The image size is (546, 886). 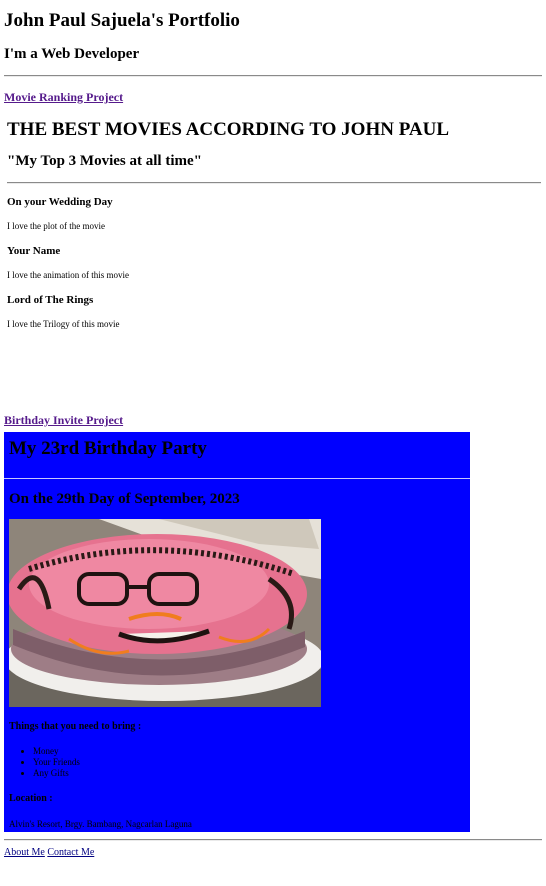 What do you see at coordinates (124, 499) in the screenshot?
I see `birthday-date: On the 29th Day of September, 2023` at bounding box center [124, 499].